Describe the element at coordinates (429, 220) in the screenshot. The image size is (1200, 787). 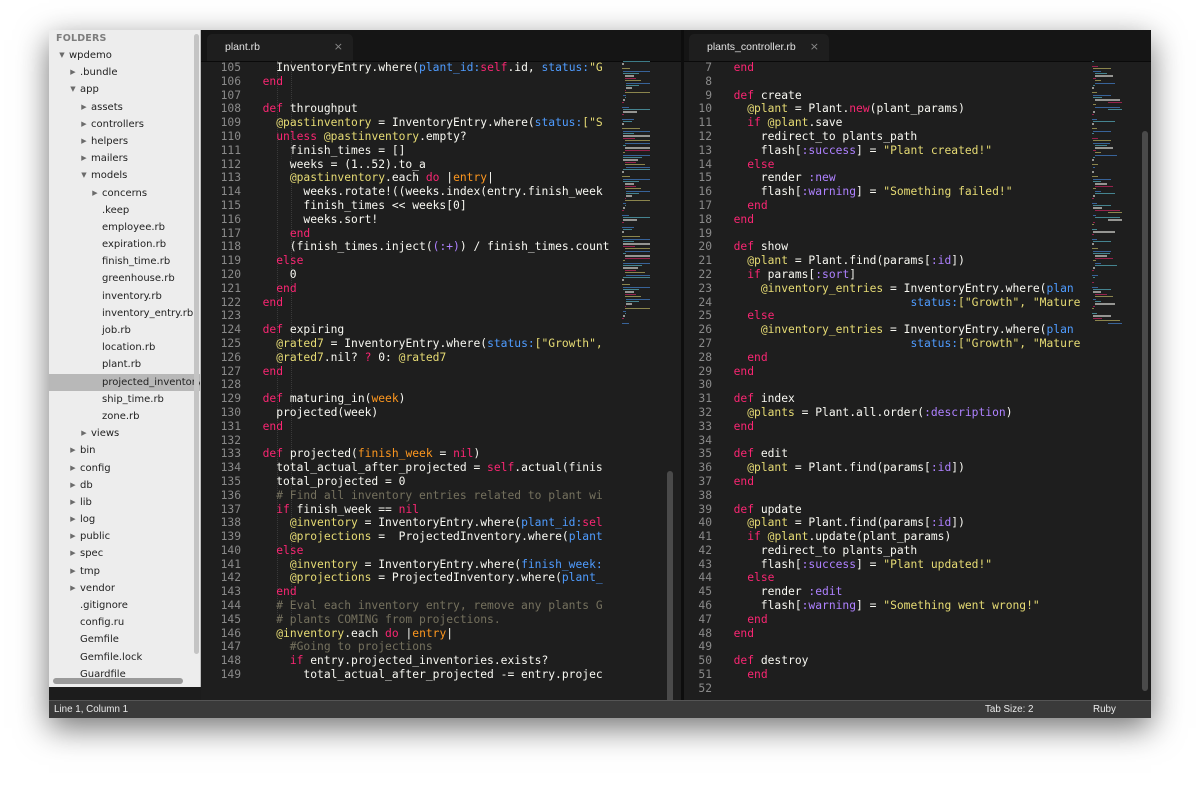
I see `code-line: weeks.sort!` at that location.